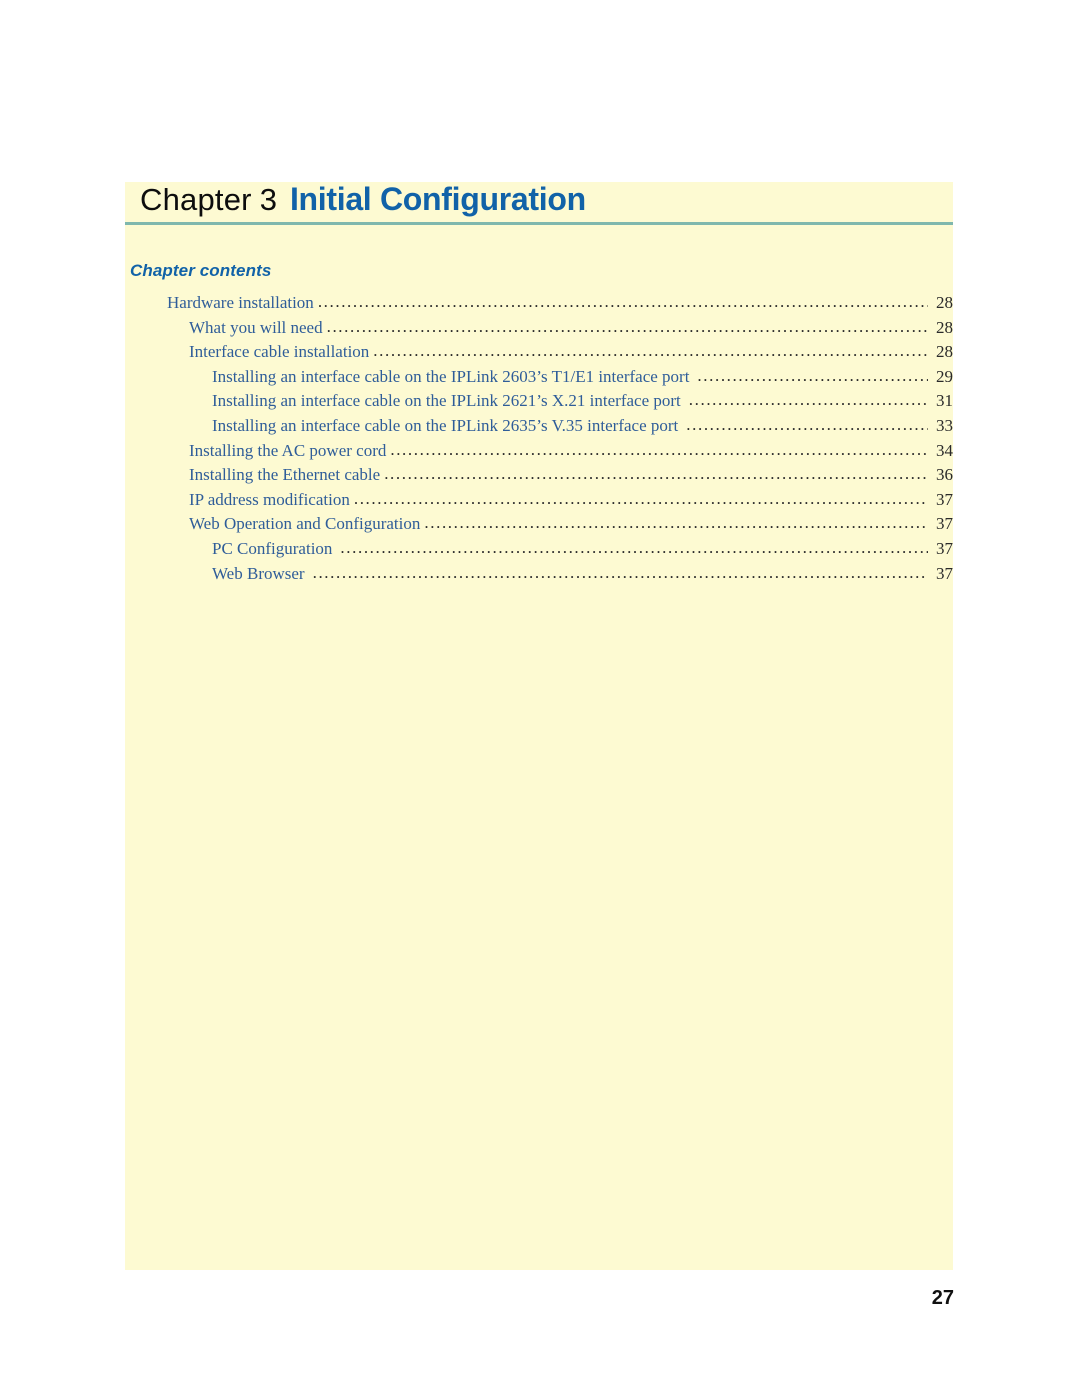 The image size is (1080, 1397). What do you see at coordinates (944, 376) in the screenshot?
I see `toc-entry-page-number: 29` at bounding box center [944, 376].